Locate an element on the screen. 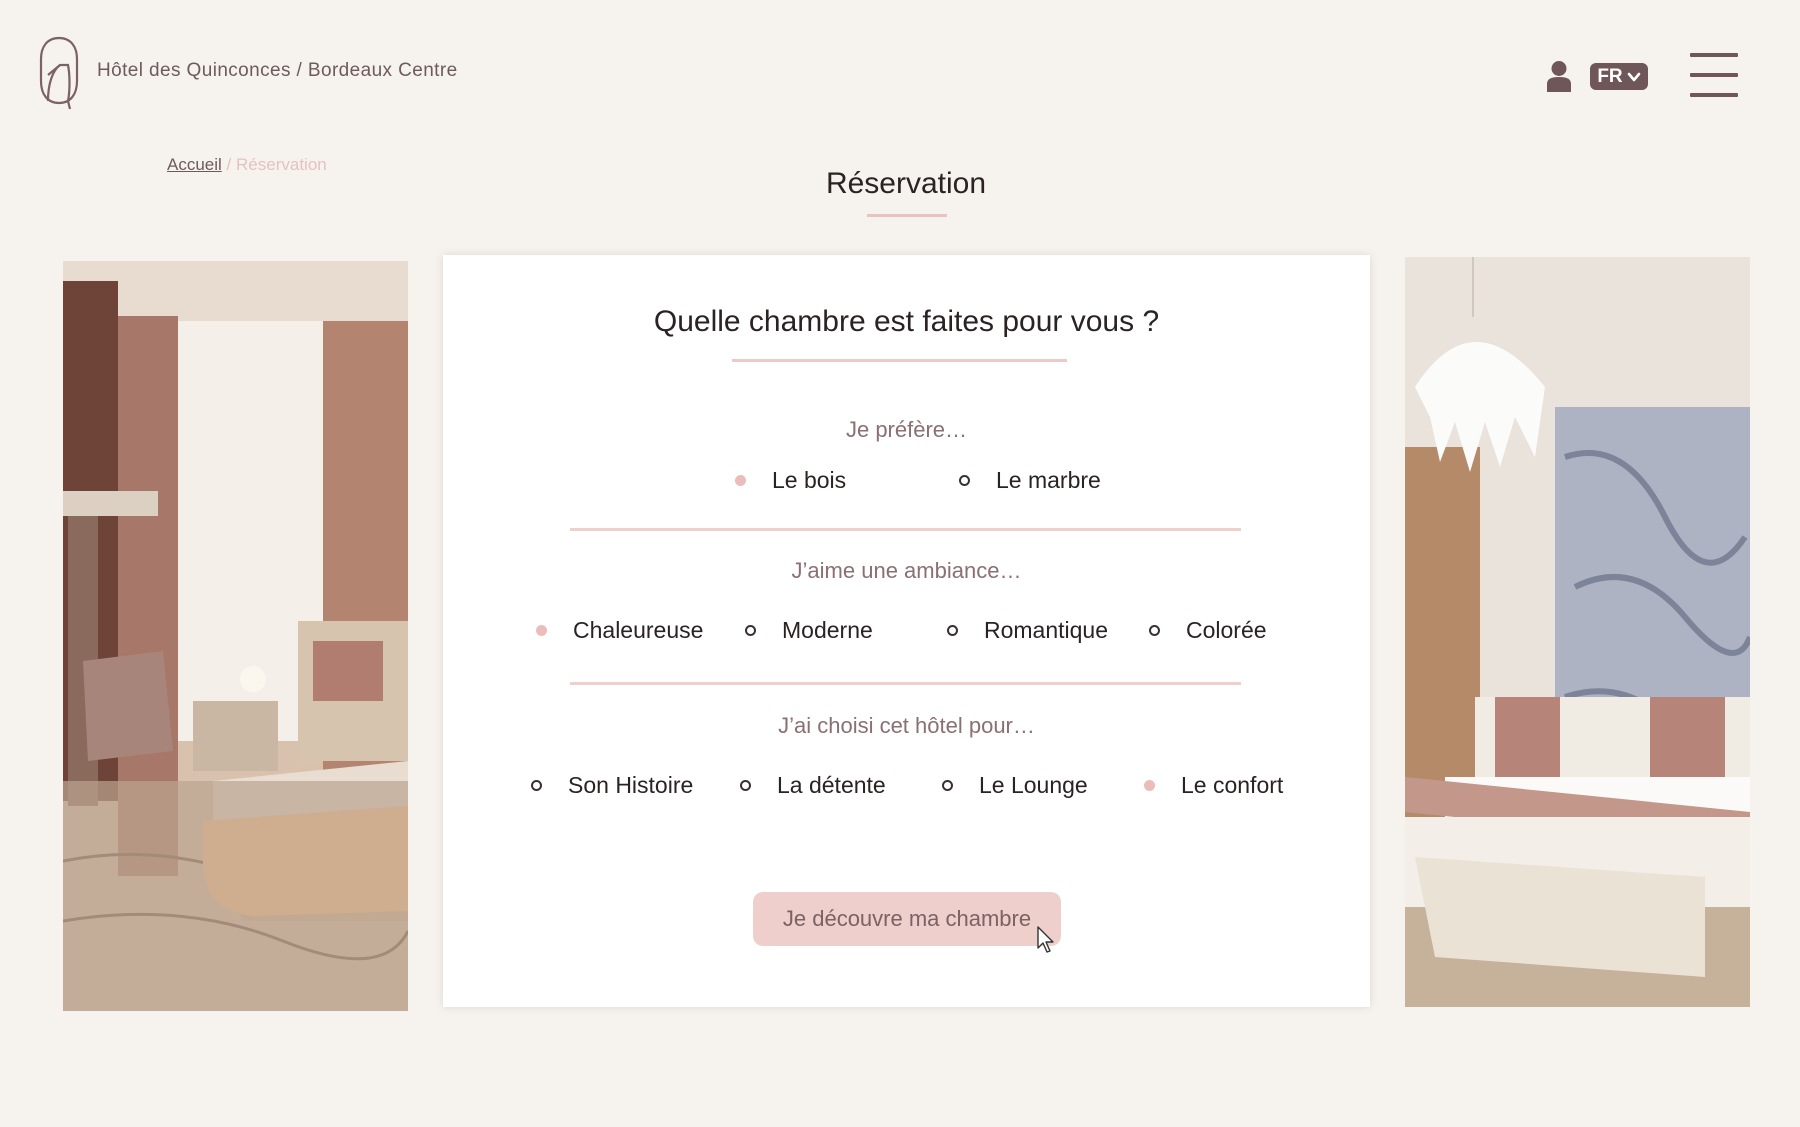  option-moderne: Moderne is located at coordinates (809, 630).